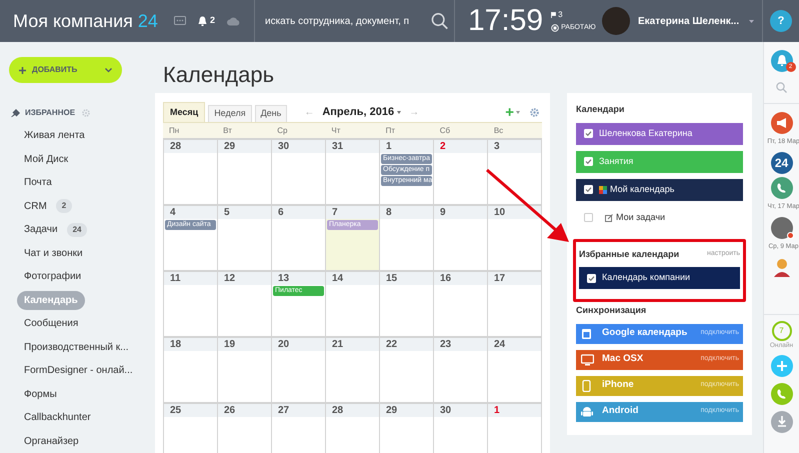 Image resolution: width=799 pixels, height=453 pixels. I want to click on day-cell: 10, so click(515, 237).